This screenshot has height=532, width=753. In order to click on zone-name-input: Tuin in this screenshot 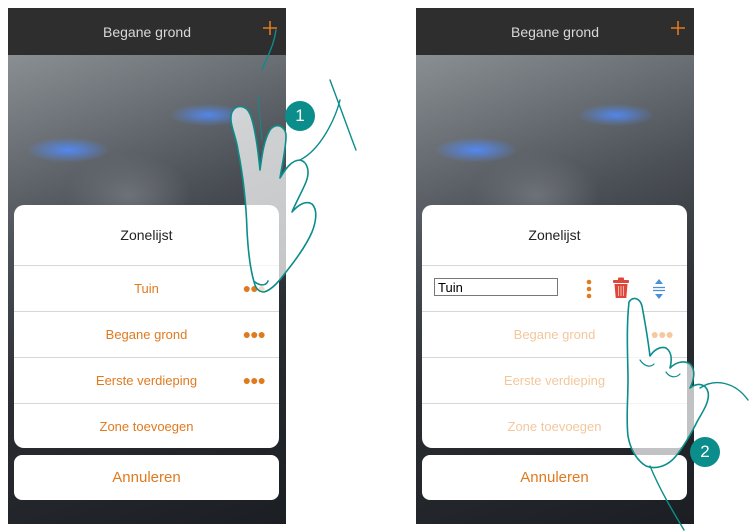, I will do `click(496, 287)`.